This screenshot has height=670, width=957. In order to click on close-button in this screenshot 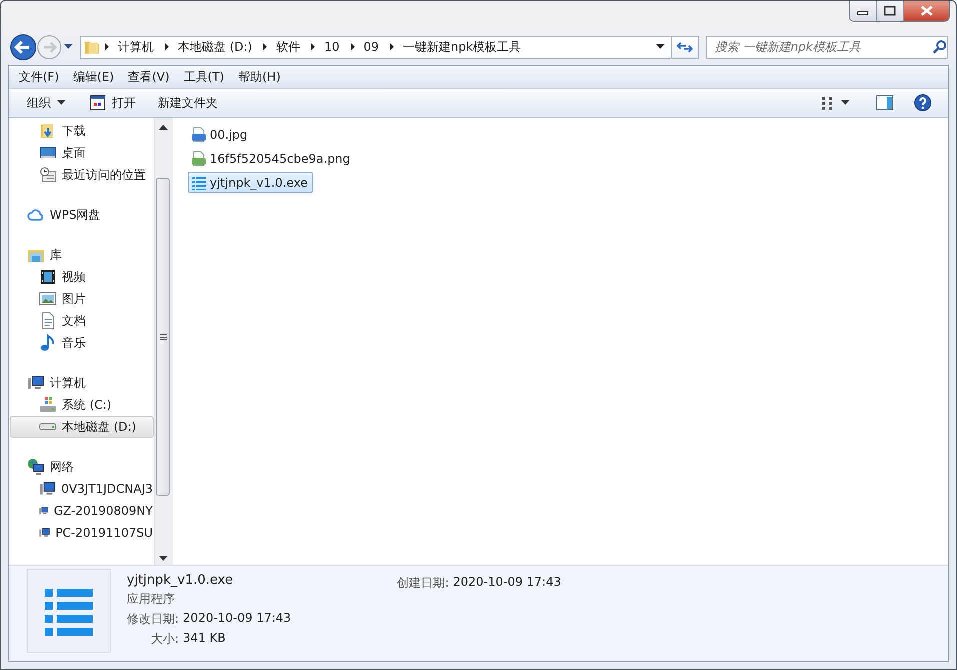, I will do `click(926, 11)`.